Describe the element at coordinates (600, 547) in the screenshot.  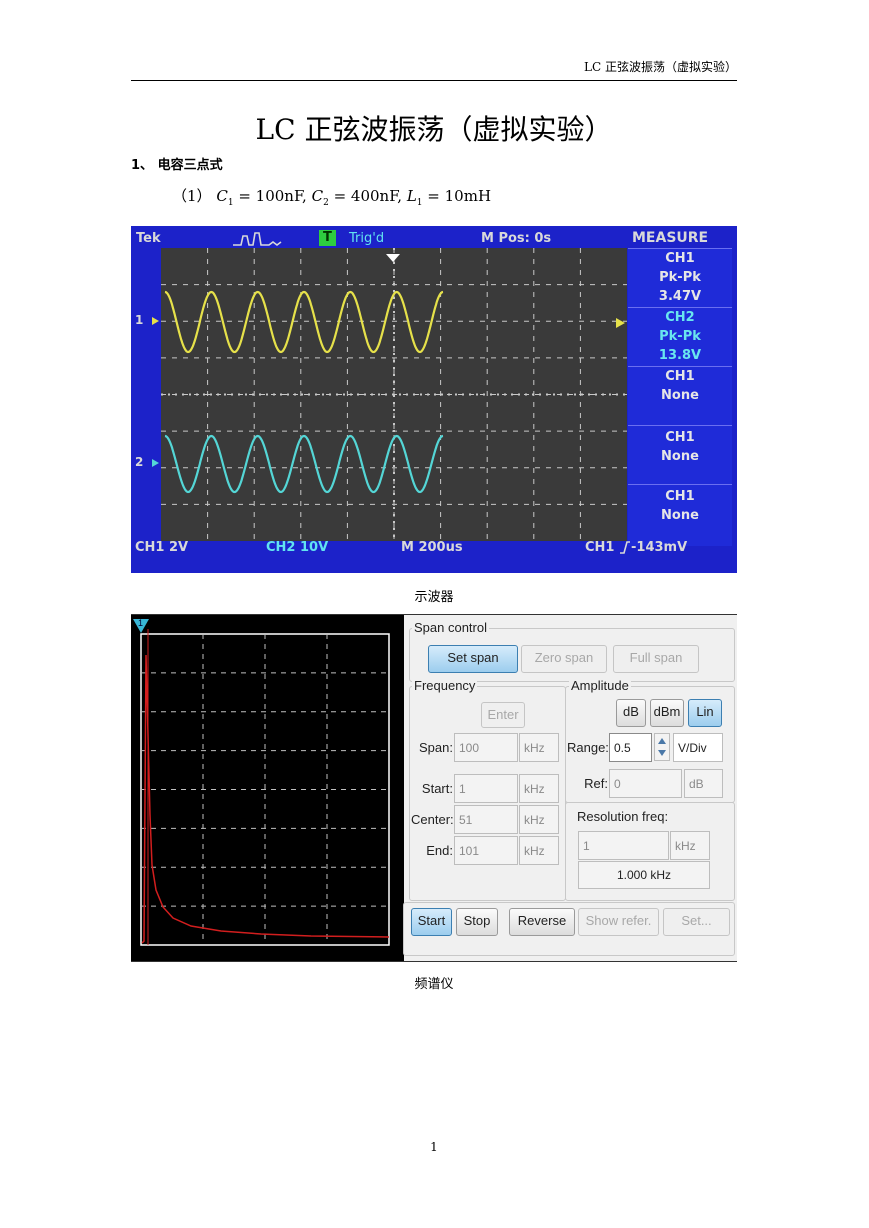
I see `trigger-source: CH1` at that location.